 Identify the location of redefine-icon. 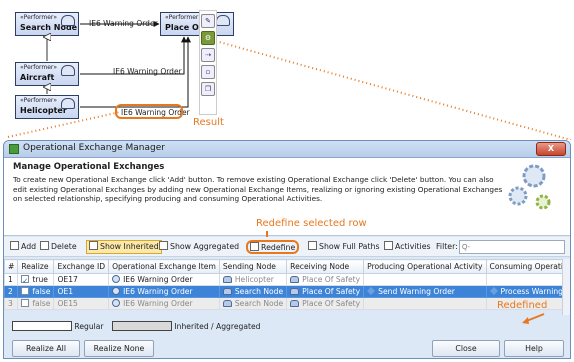
(254, 246).